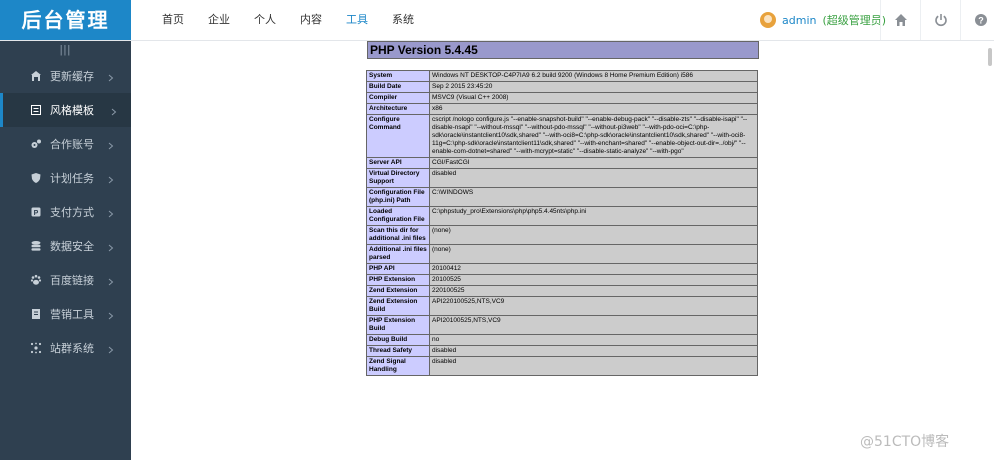 This screenshot has height=460, width=994. What do you see at coordinates (36, 348) in the screenshot?
I see `network-icon` at bounding box center [36, 348].